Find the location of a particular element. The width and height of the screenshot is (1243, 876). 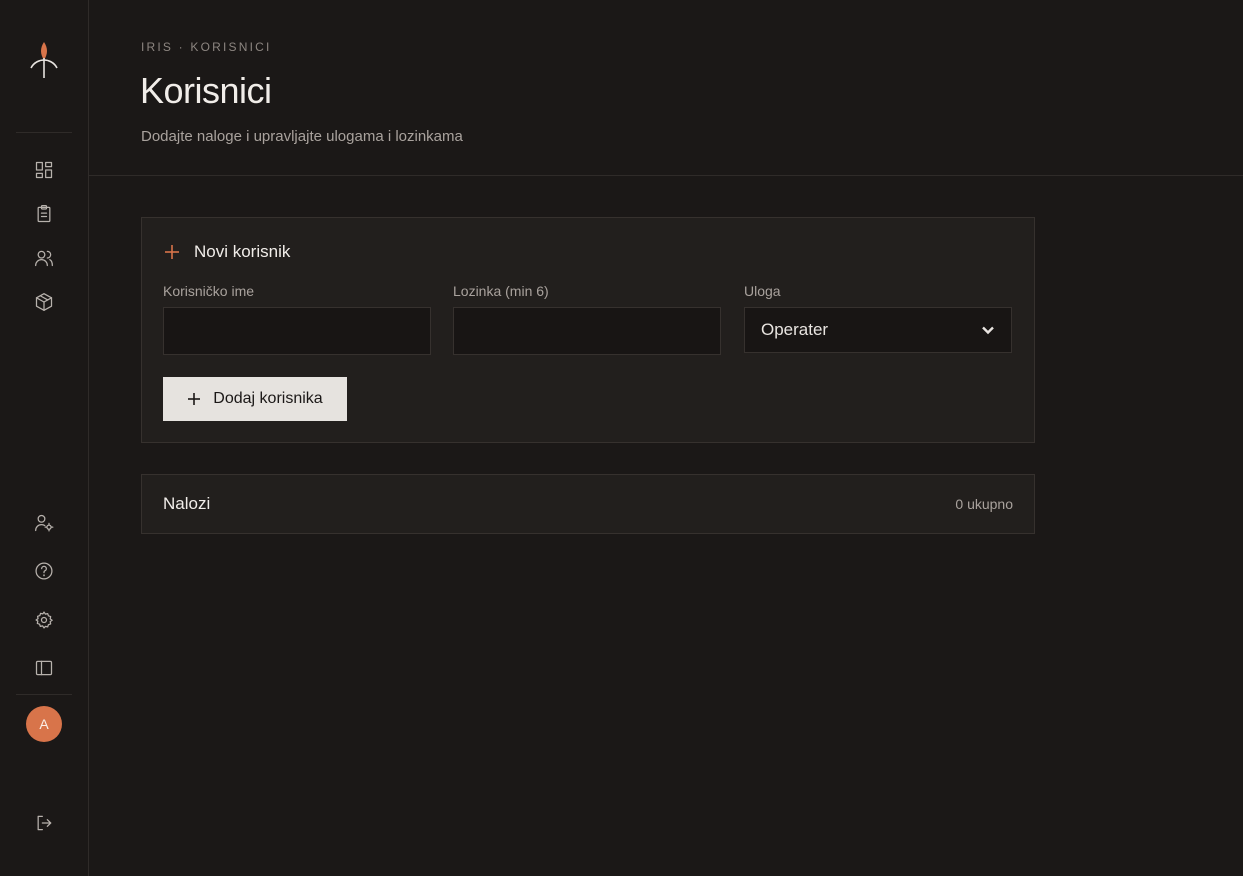

new-user-title: Novi korisnik is located at coordinates (242, 251).